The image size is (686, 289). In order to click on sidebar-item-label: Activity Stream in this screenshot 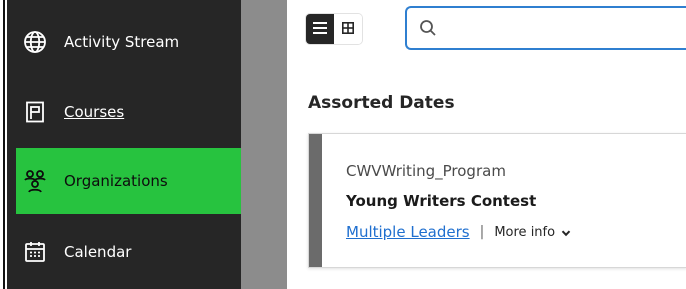, I will do `click(122, 42)`.